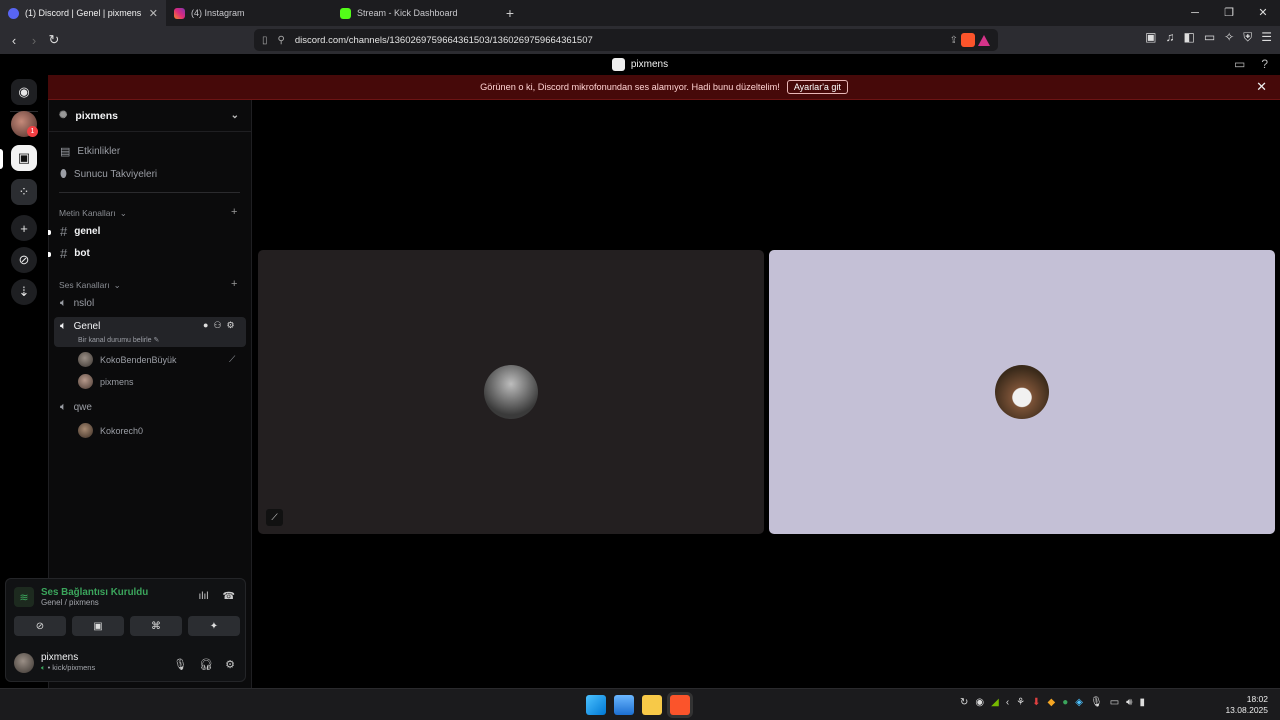  Describe the element at coordinates (206, 664) in the screenshot. I see `headphones-icon: 🎧︎` at that location.